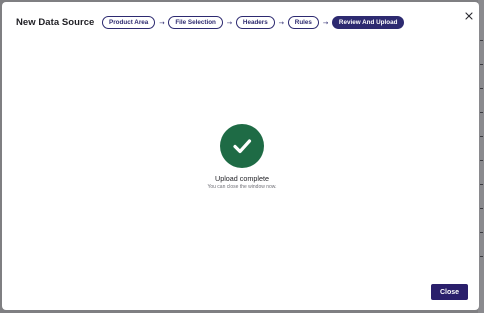  What do you see at coordinates (242, 178) in the screenshot?
I see `upload-status-title: Upload complete` at bounding box center [242, 178].